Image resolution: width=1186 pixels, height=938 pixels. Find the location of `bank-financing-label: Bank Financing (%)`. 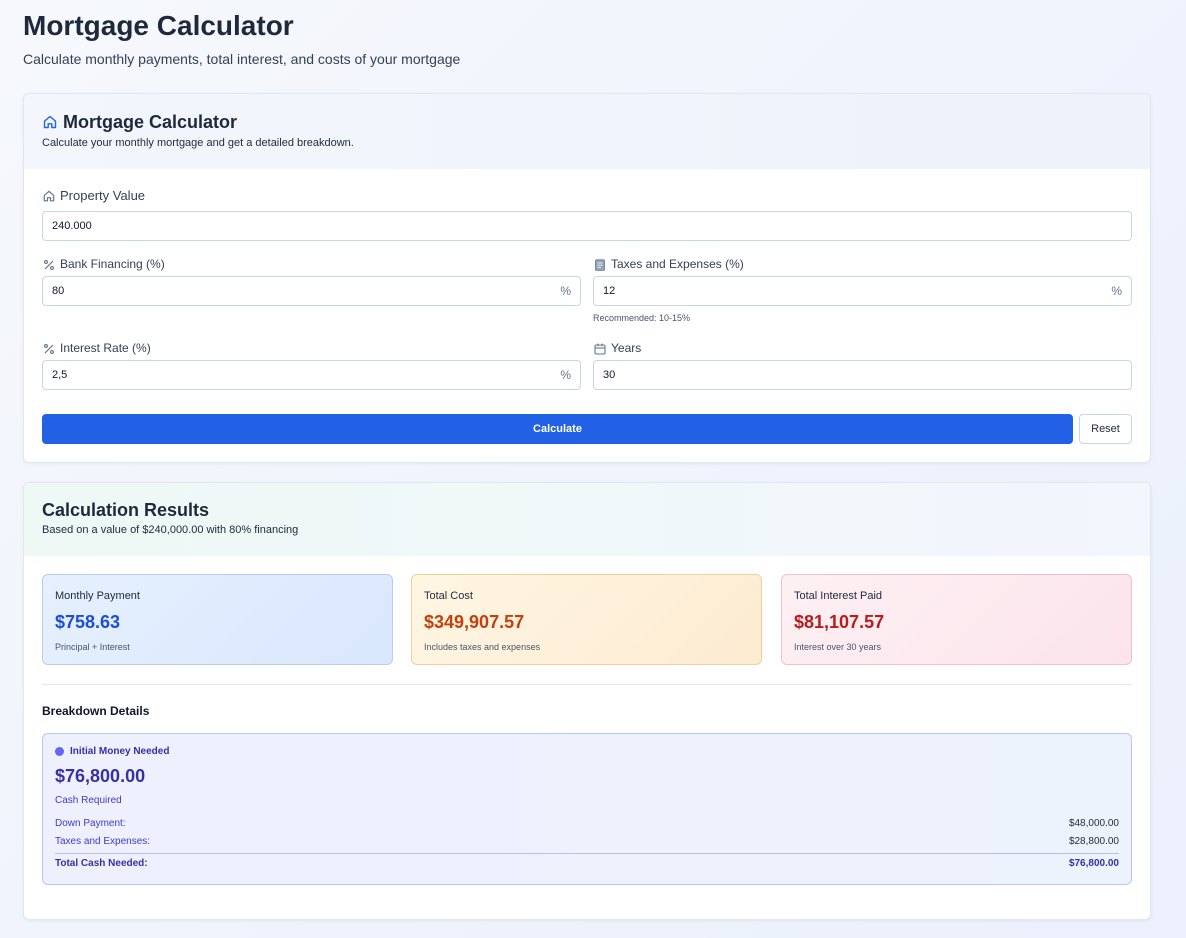

bank-financing-label: Bank Financing (%) is located at coordinates (112, 264).